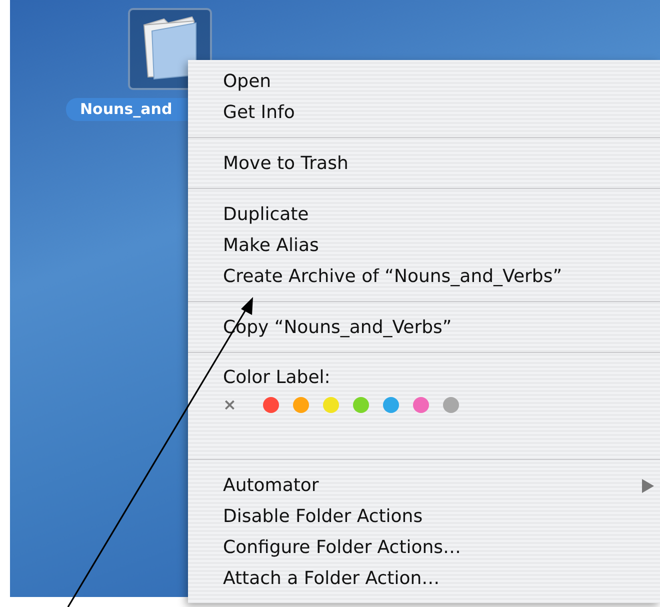  I want to click on menu-item: Make Alias, so click(424, 245).